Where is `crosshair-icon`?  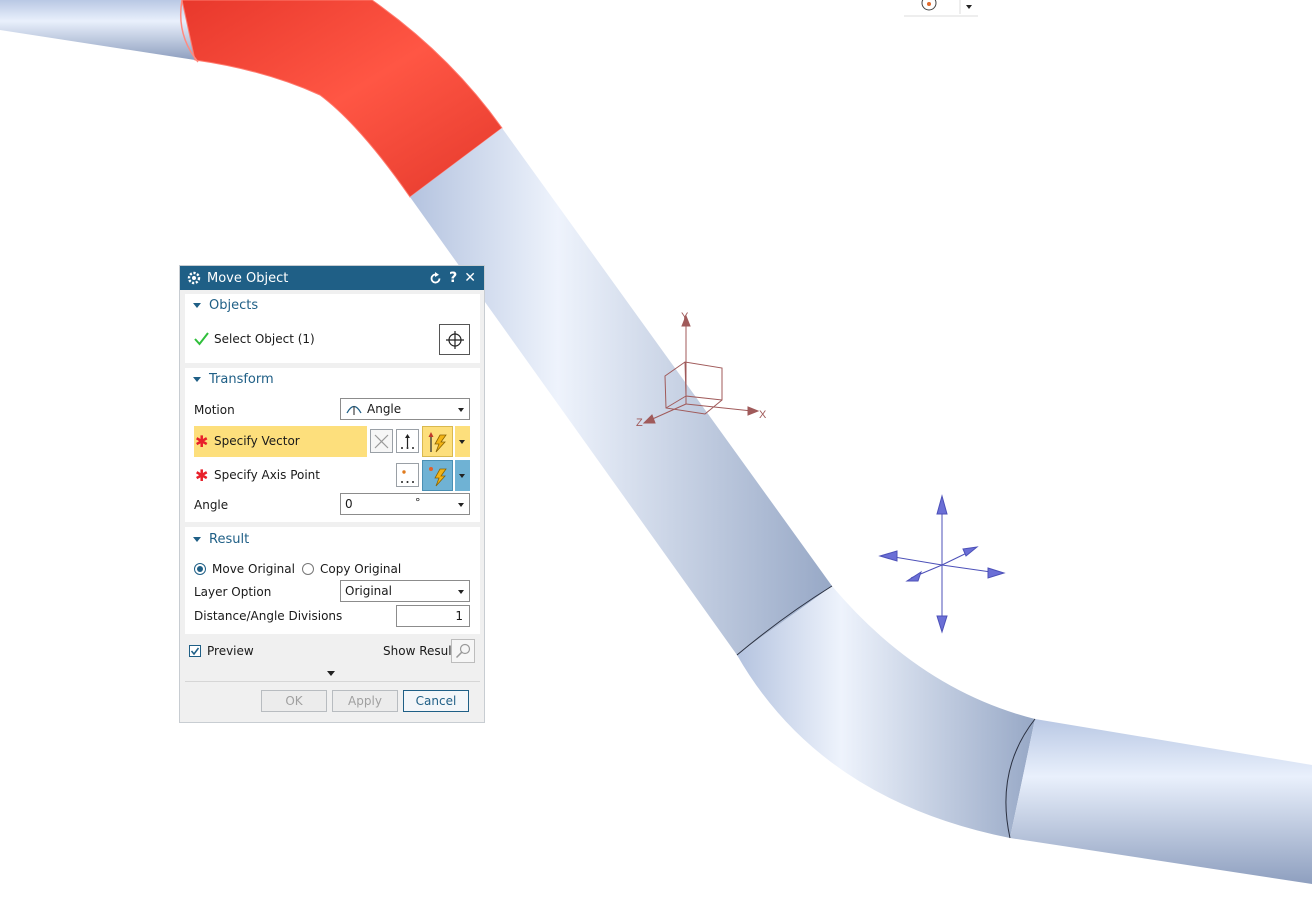 crosshair-icon is located at coordinates (454, 339).